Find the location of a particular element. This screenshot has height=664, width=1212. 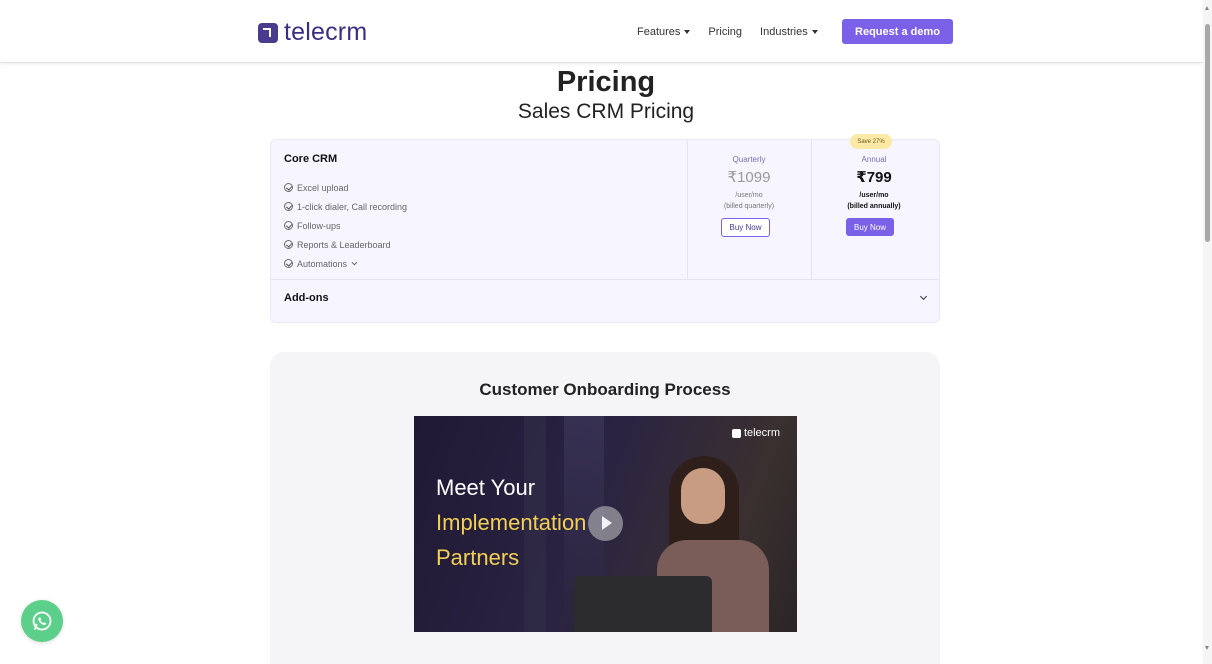

whatsapp-icon is located at coordinates (42, 621).